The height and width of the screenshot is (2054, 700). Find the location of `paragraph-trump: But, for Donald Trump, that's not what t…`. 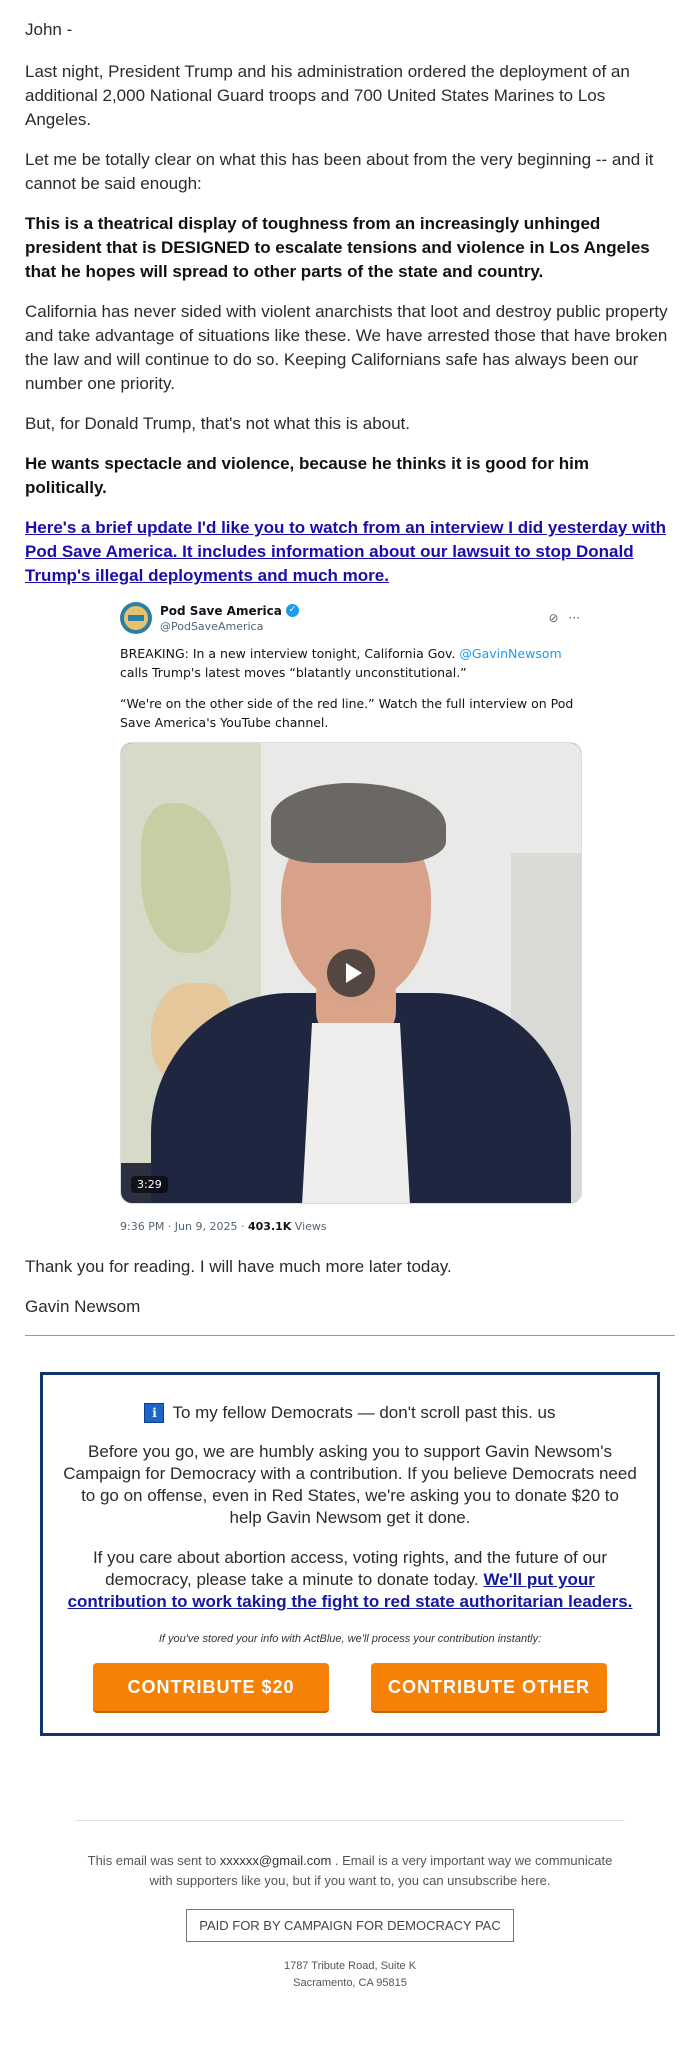

paragraph-trump: But, for Donald Trump, that's not what t… is located at coordinates (217, 423).